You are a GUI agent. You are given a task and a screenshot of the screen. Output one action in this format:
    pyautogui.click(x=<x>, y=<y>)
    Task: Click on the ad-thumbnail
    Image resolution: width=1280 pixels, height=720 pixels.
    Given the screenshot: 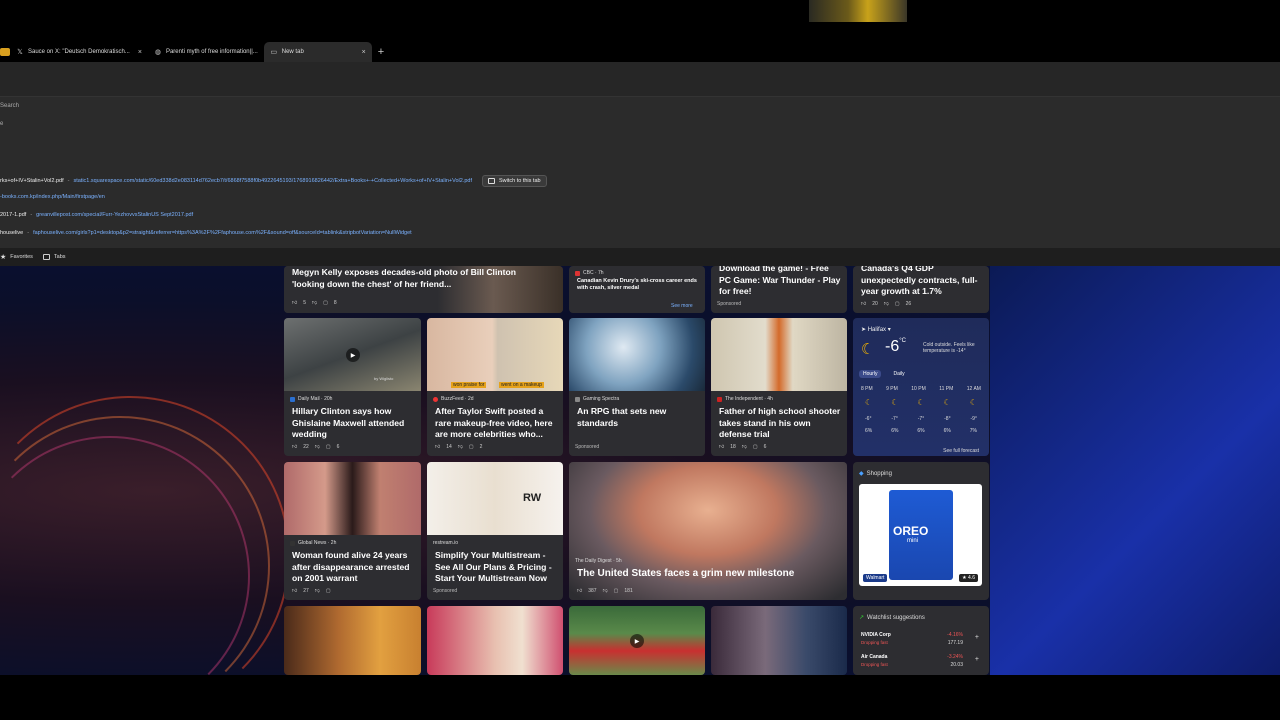 What is the action you would take?
    pyautogui.click(x=495, y=498)
    